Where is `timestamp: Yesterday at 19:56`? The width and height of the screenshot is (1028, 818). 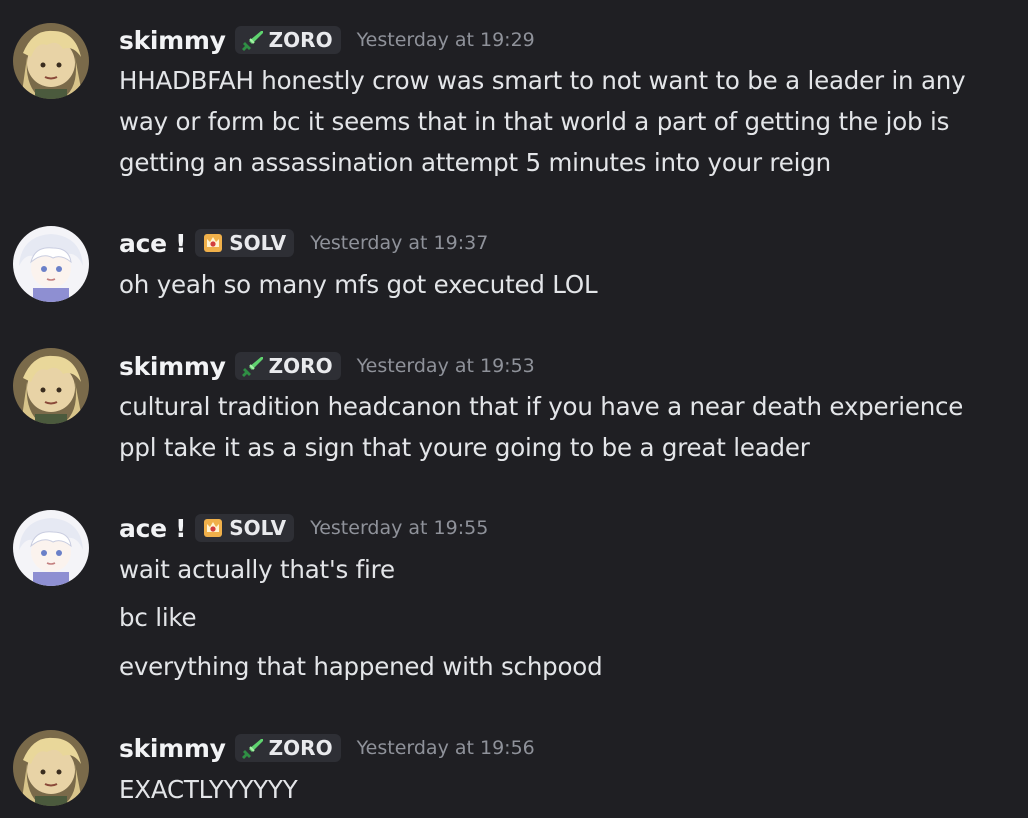 timestamp: Yesterday at 19:56 is located at coordinates (446, 748).